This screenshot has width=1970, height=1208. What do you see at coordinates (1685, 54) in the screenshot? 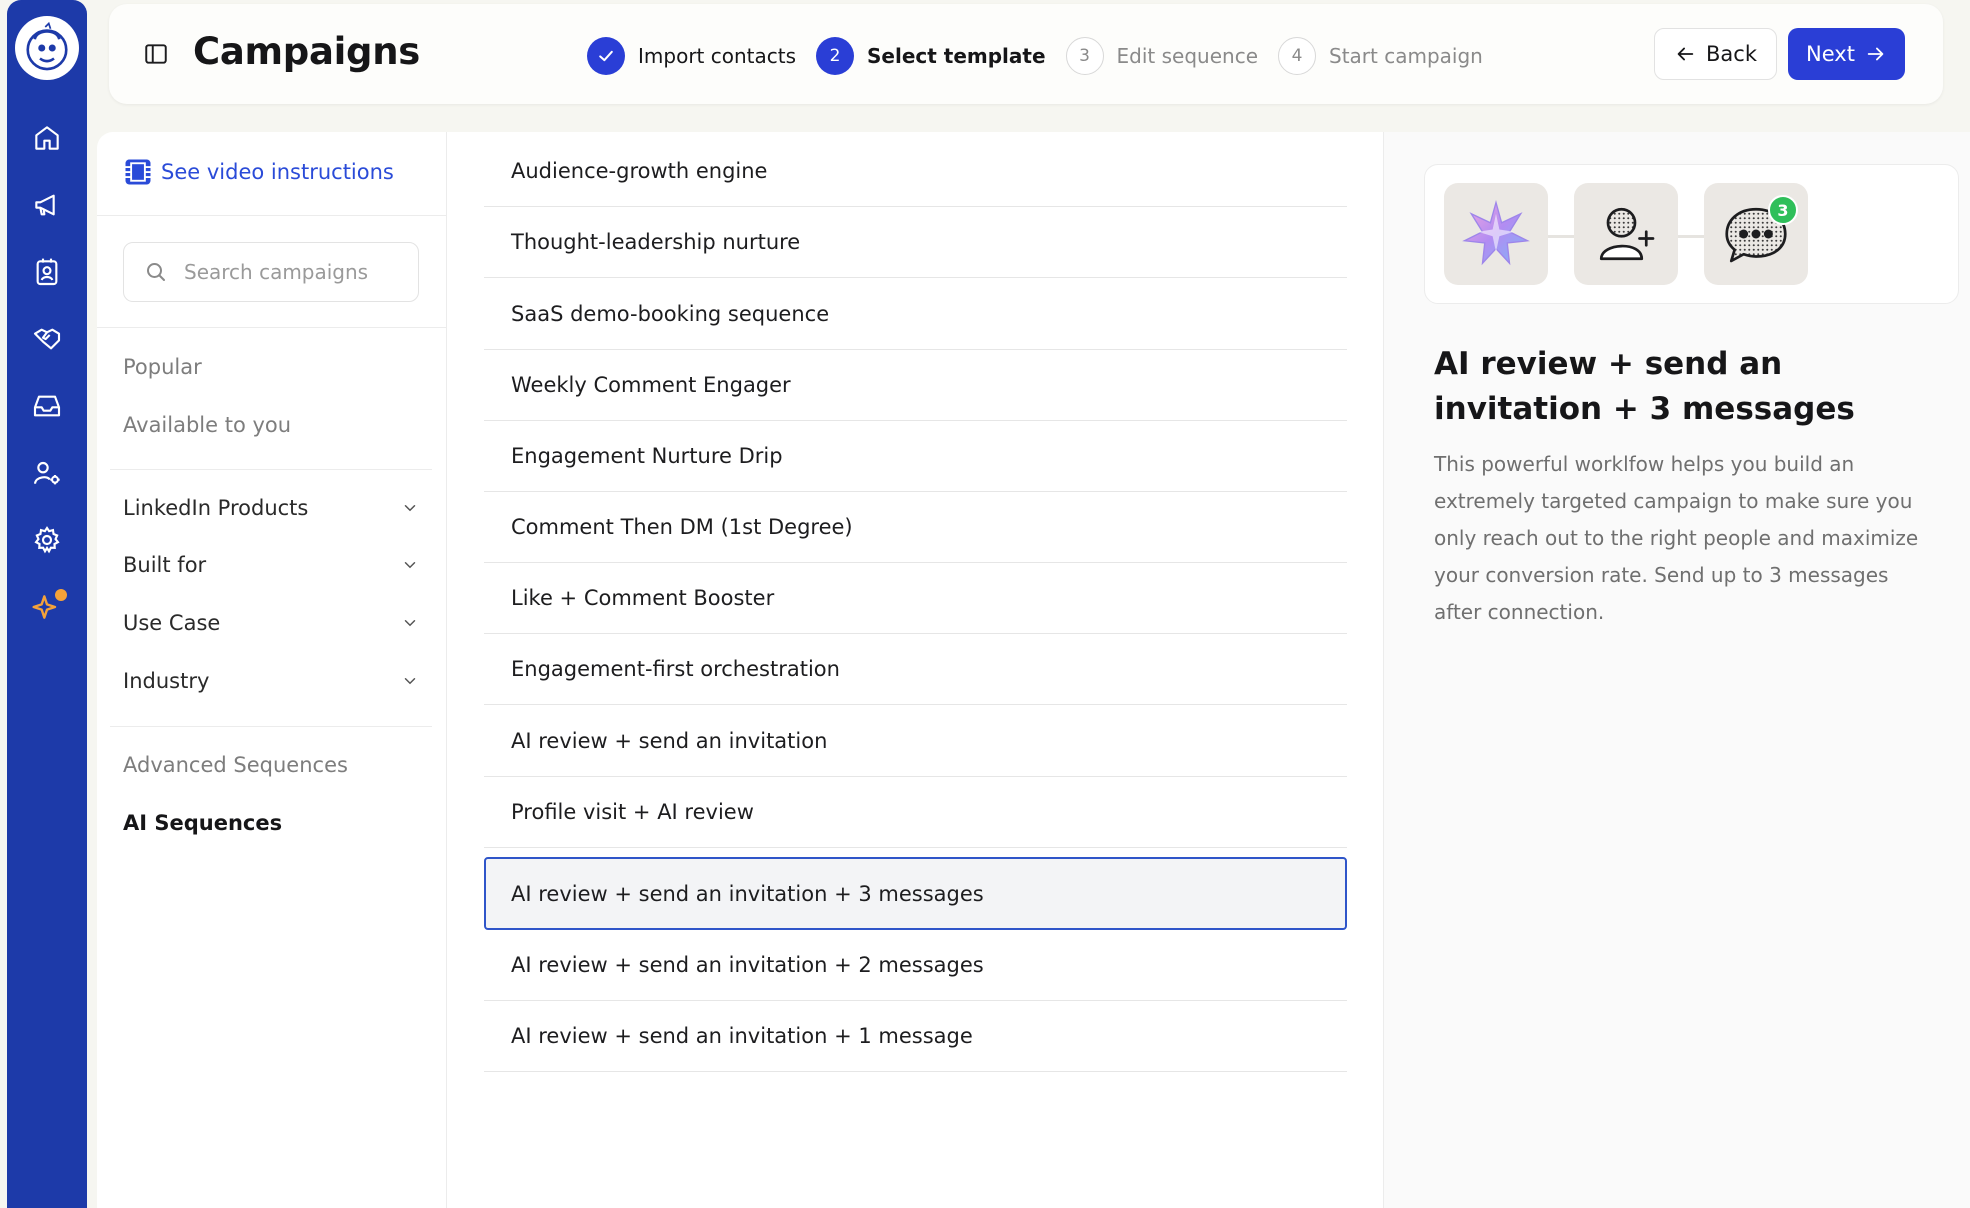
I see `arrow-left-icon` at bounding box center [1685, 54].